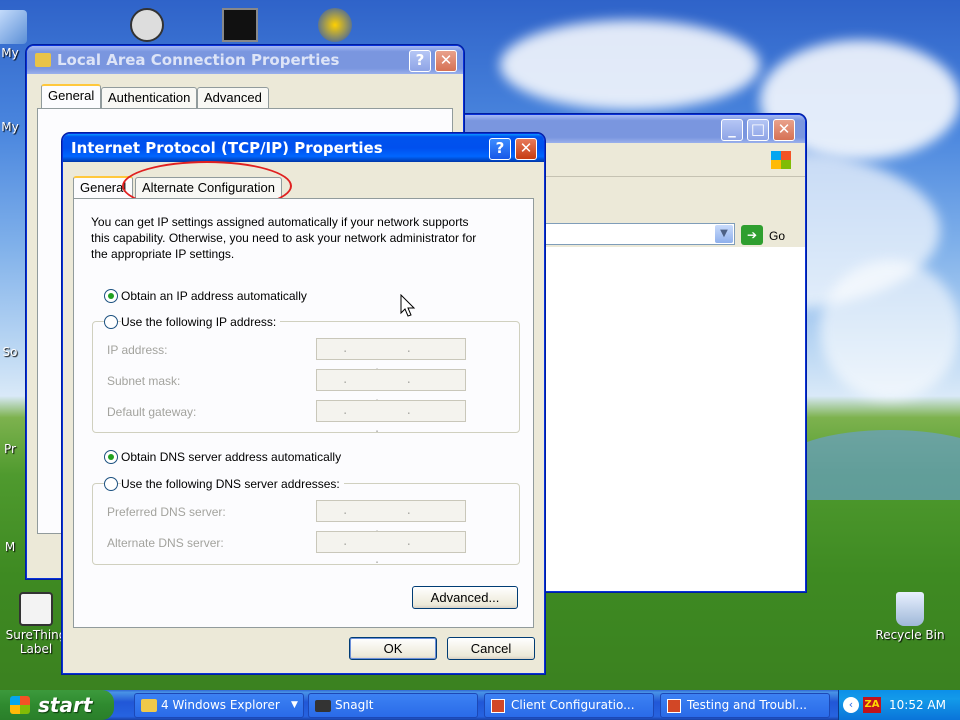 Image resolution: width=960 pixels, height=720 pixels. I want to click on default-gateway-label: Default gateway:, so click(152, 412).